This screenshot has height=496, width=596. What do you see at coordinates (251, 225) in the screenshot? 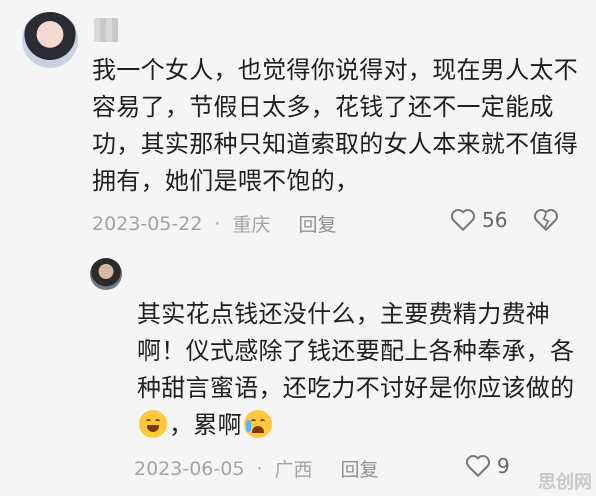
I see `comment-location: 重庆` at bounding box center [251, 225].